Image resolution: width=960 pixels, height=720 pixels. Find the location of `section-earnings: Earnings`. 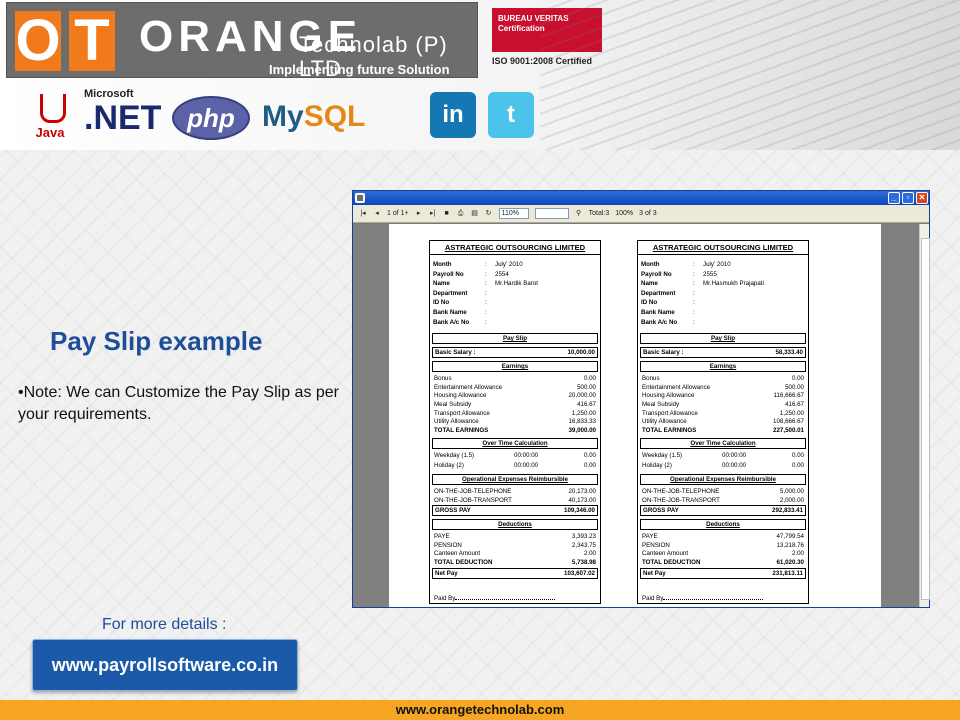

section-earnings: Earnings is located at coordinates (515, 367).